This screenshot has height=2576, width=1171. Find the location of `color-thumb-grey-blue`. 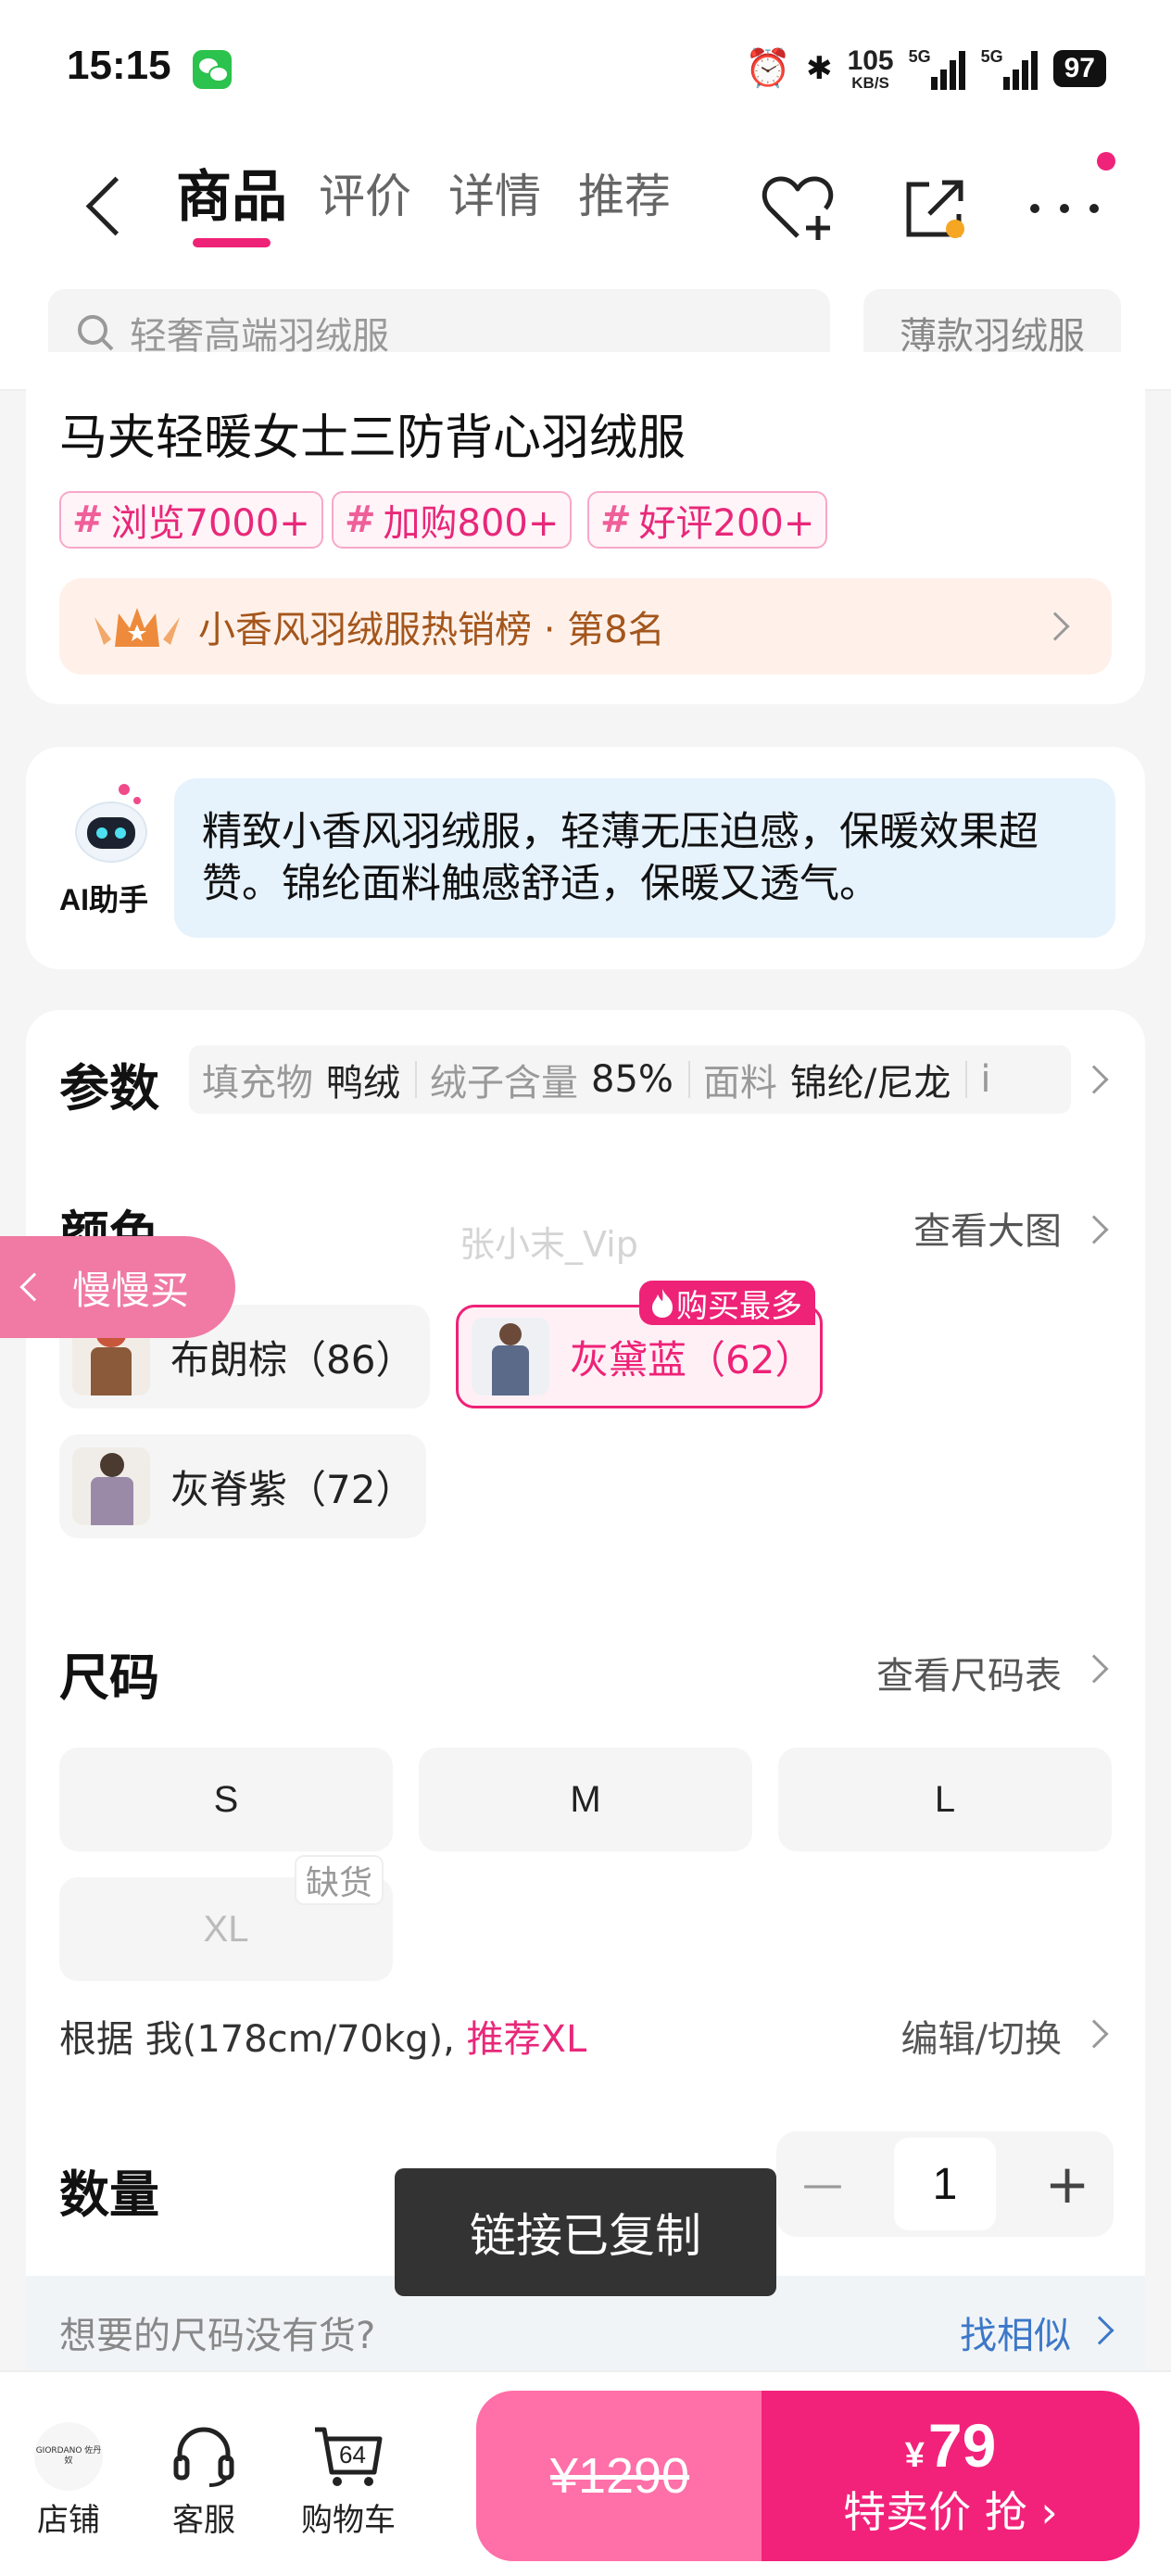

color-thumb-grey-blue is located at coordinates (511, 1356).